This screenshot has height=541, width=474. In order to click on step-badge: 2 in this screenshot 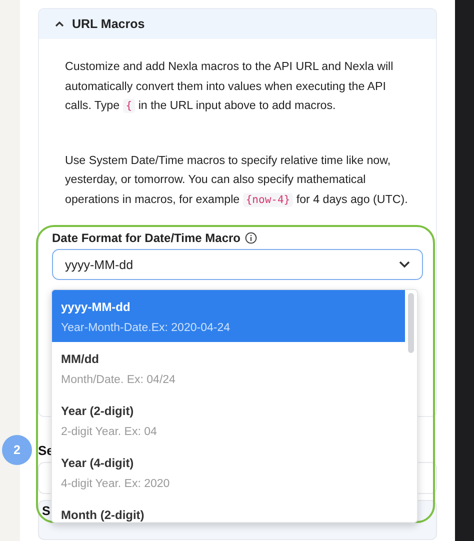, I will do `click(17, 450)`.